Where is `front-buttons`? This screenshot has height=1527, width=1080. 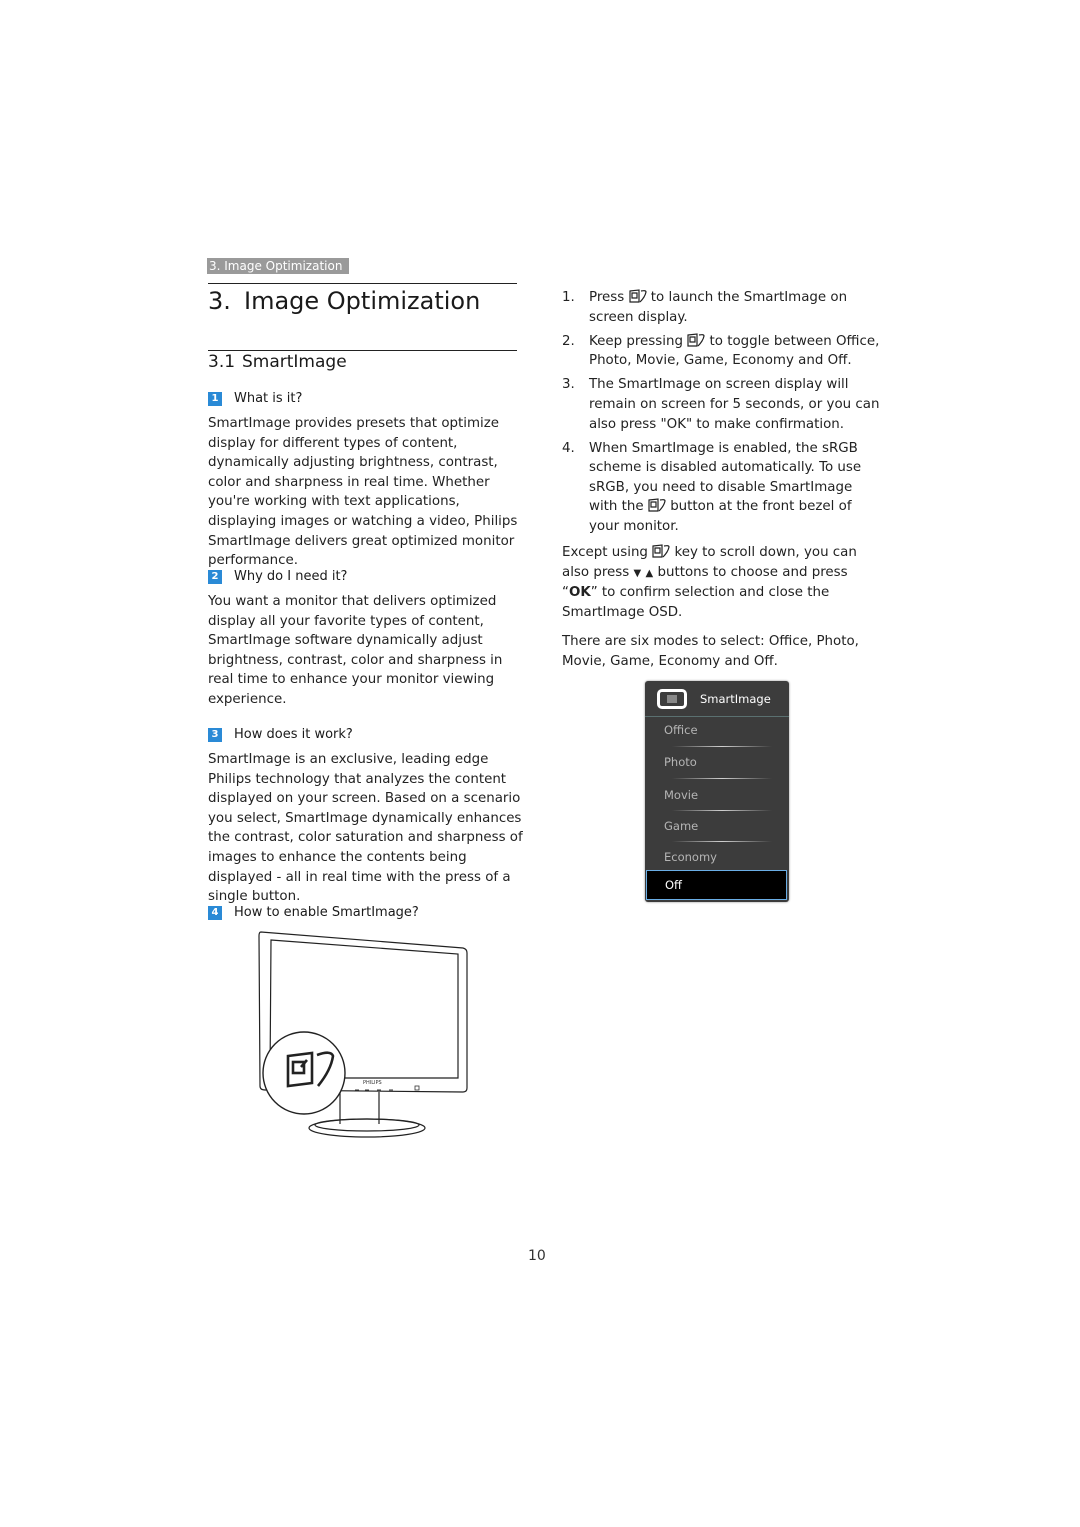
front-buttons is located at coordinates (387, 1088).